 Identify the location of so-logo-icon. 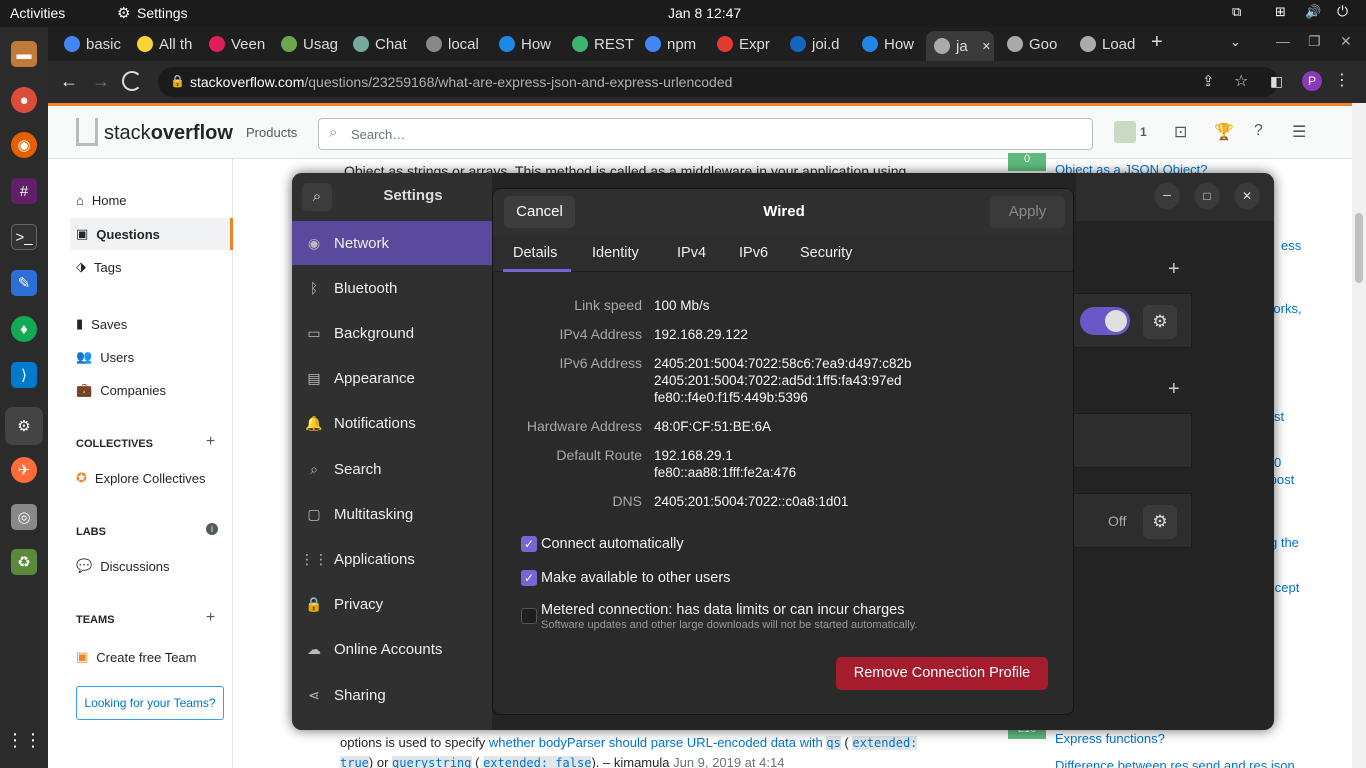
(87, 132).